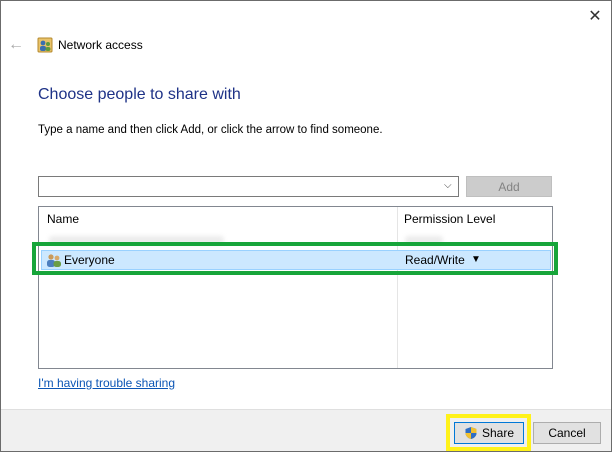 This screenshot has width=614, height=454. Describe the element at coordinates (498, 433) in the screenshot. I see `share-label: Share` at that location.